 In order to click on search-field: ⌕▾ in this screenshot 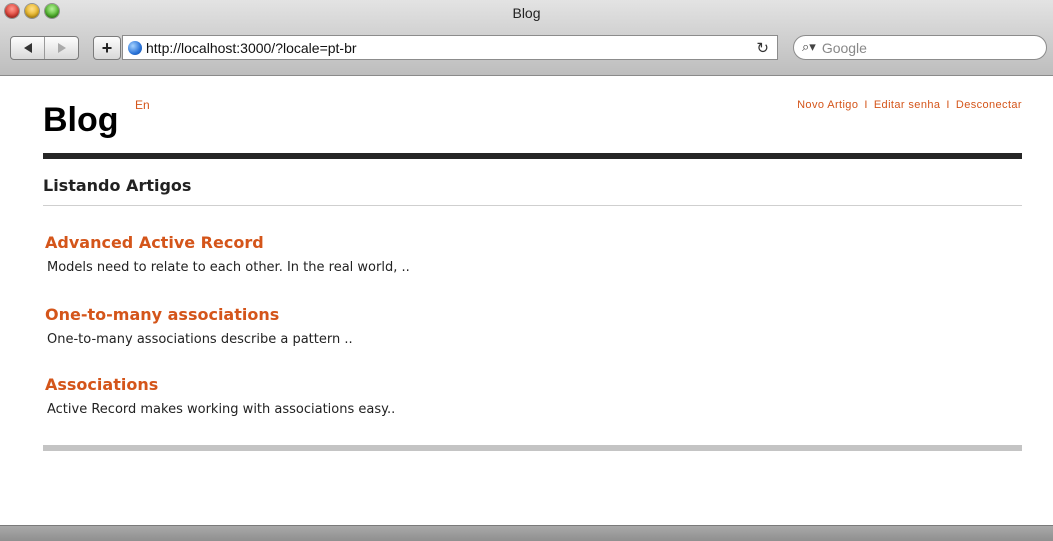, I will do `click(920, 47)`.